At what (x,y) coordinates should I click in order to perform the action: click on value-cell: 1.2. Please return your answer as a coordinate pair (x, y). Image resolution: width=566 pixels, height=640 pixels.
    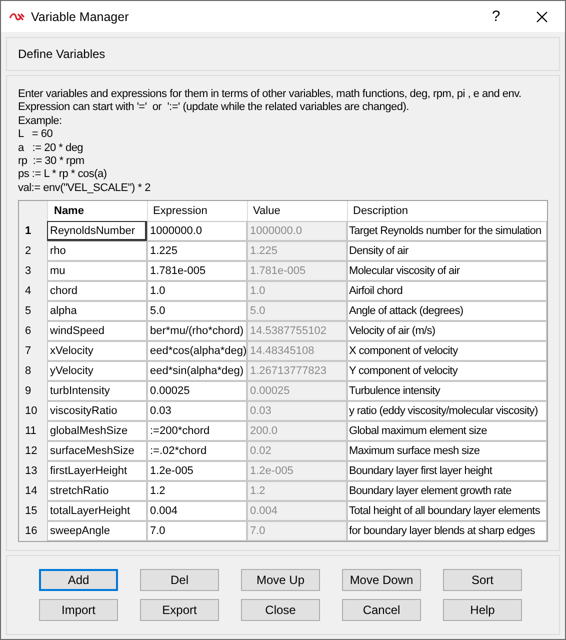
    Looking at the image, I should click on (297, 491).